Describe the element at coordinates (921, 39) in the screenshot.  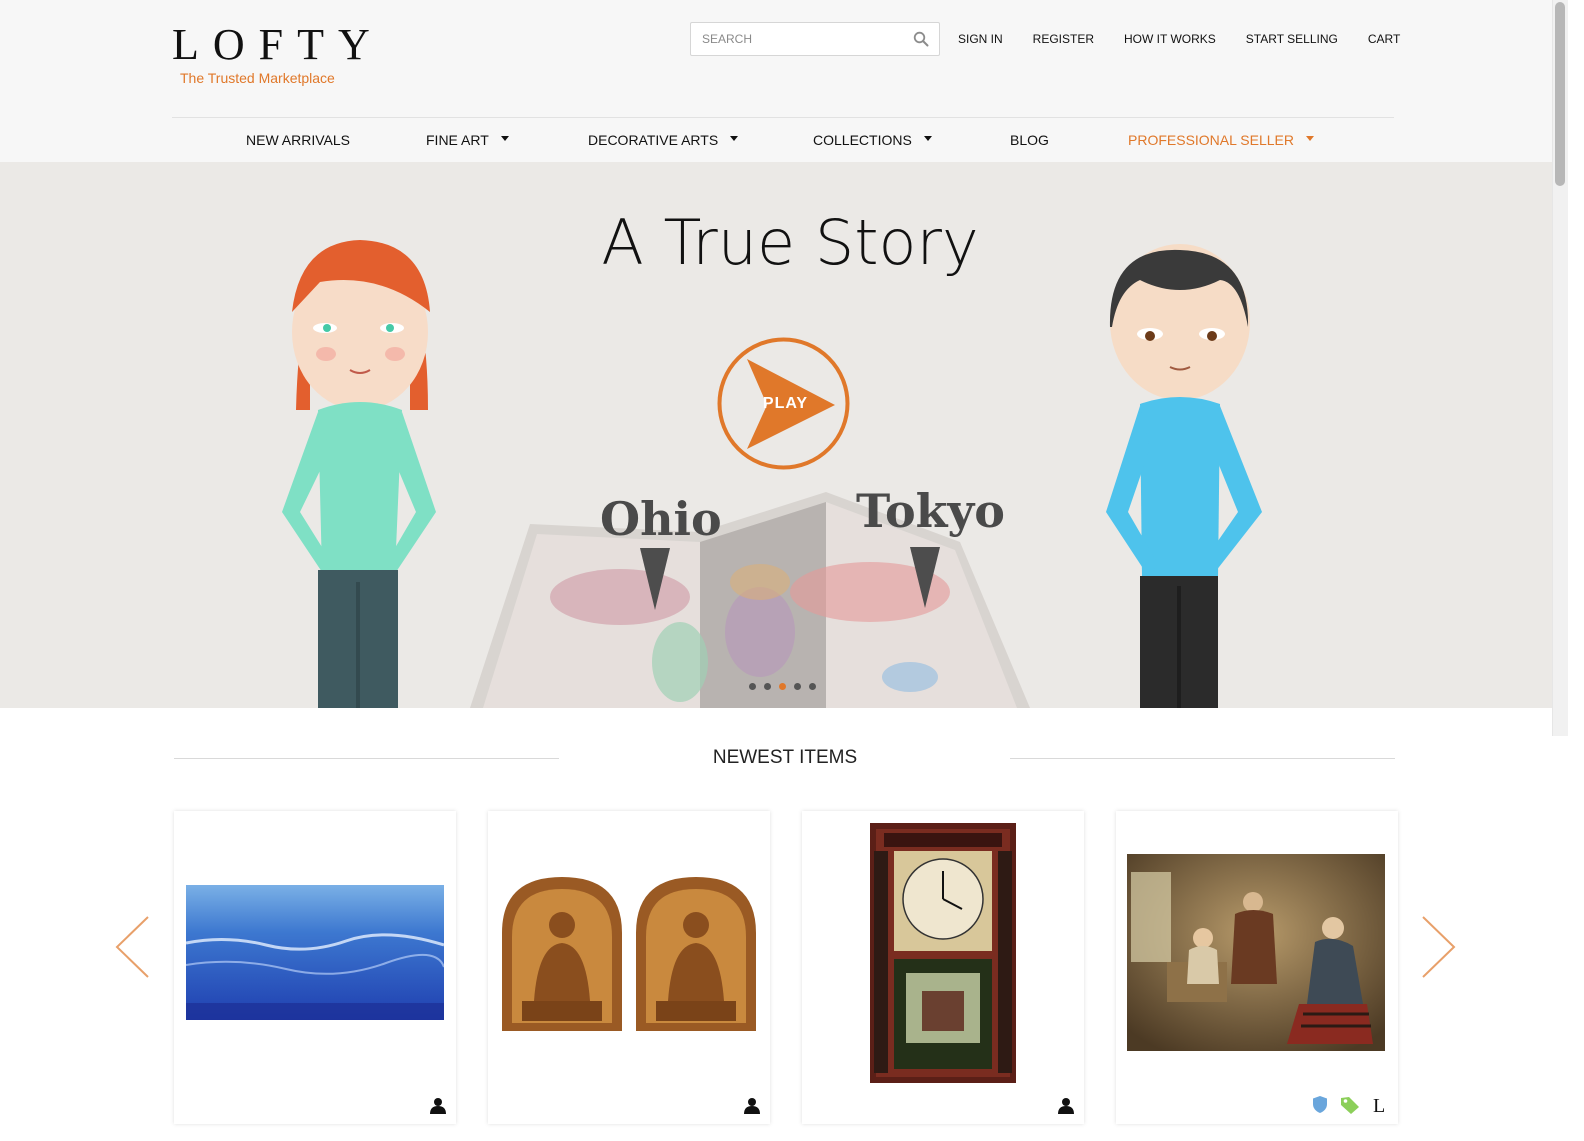
I see `search-icon` at that location.